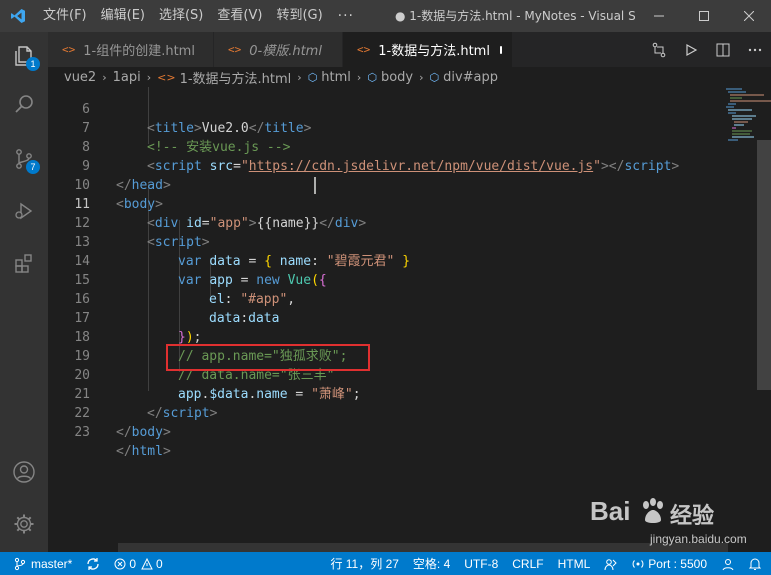 This screenshot has height=575, width=771. Describe the element at coordinates (368, 279) in the screenshot. I see `code-line: 15 el: "#app",` at that location.